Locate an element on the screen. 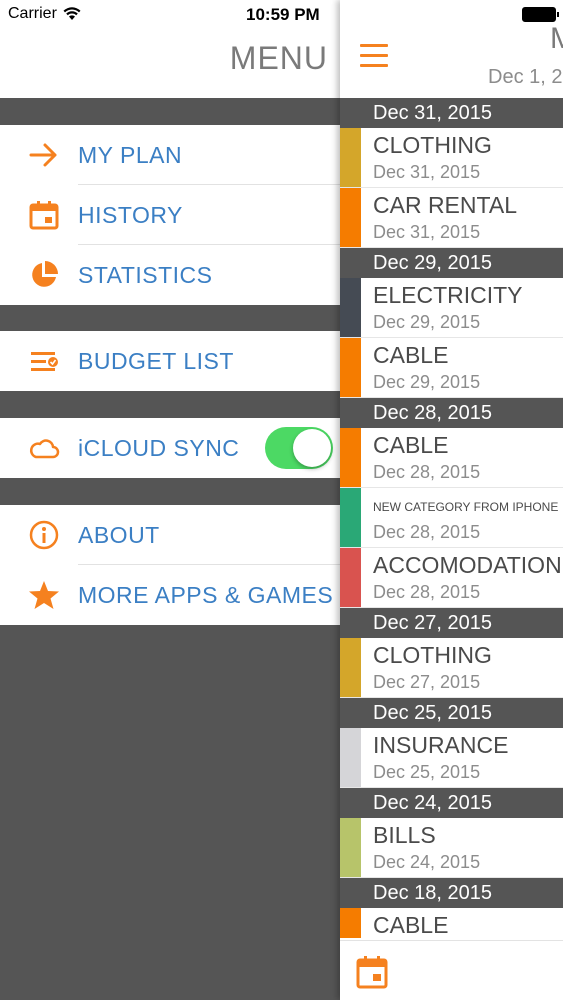 The image size is (563, 1000). menu-group-main: MY PLAN HISTORY STATISTICS is located at coordinates (170, 215).